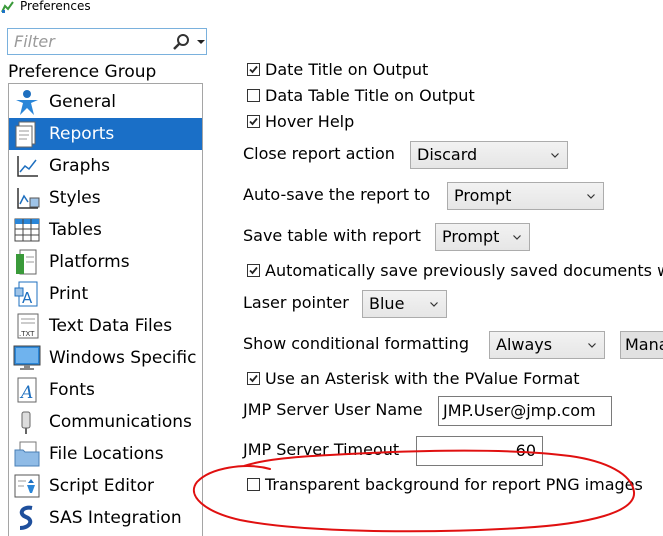 The image size is (663, 536). What do you see at coordinates (525, 196) in the screenshot?
I see `auto-save-select: Prompt` at bounding box center [525, 196].